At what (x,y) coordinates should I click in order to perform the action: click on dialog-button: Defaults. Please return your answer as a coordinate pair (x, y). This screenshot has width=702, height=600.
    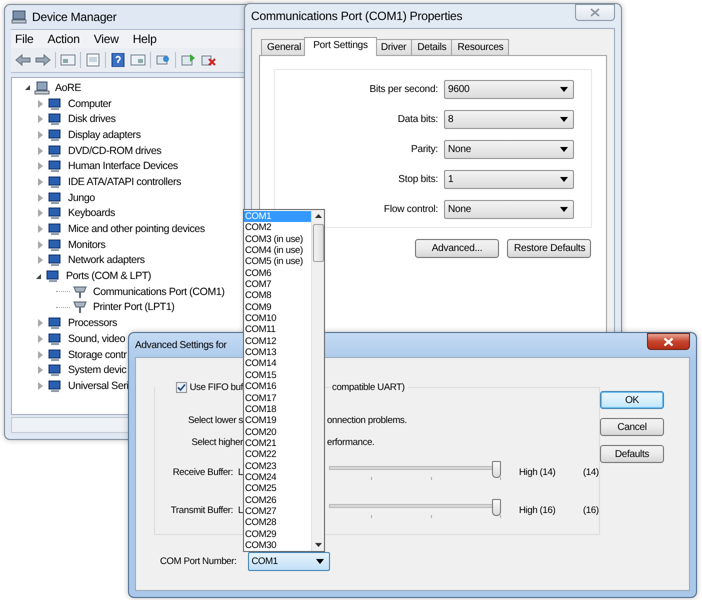
    Looking at the image, I should click on (632, 454).